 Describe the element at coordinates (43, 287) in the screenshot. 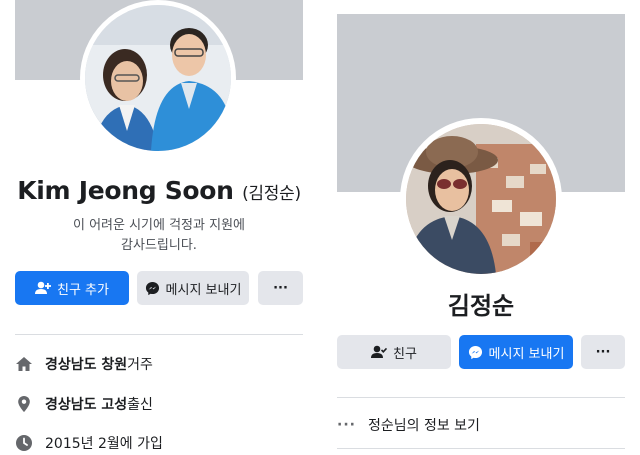

I see `add-friend-icon` at that location.